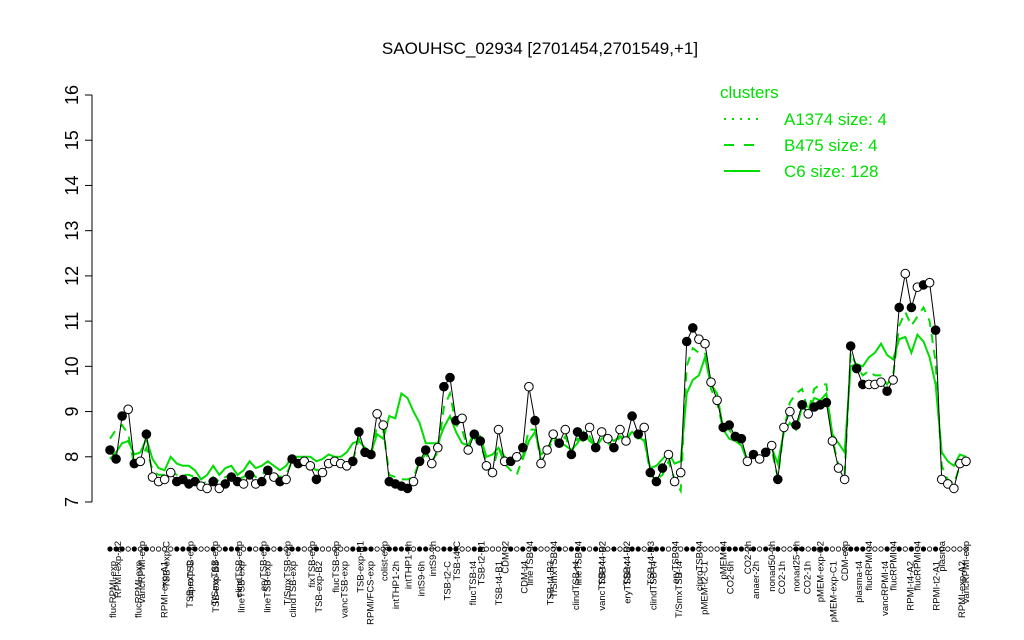  I want to click on x-tick-label: vancRPMI-exp, so click(966, 572).